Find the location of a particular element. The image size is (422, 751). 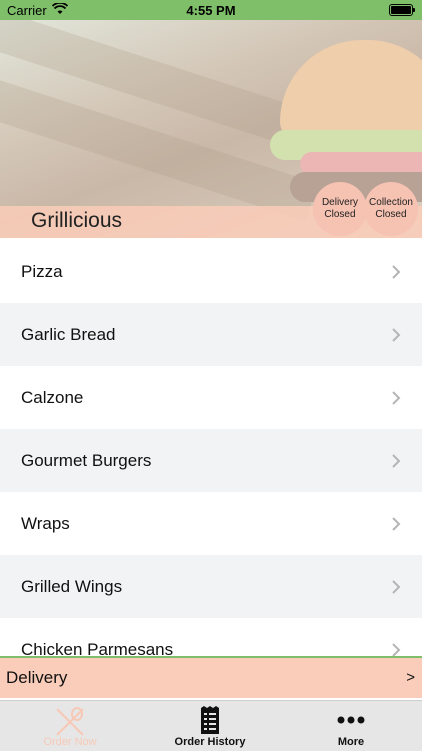

menu-item-label: Chicken Parmesans is located at coordinates (97, 648).